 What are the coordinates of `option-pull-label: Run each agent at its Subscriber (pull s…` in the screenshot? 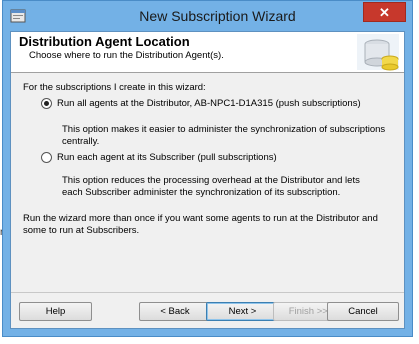 It's located at (167, 157).